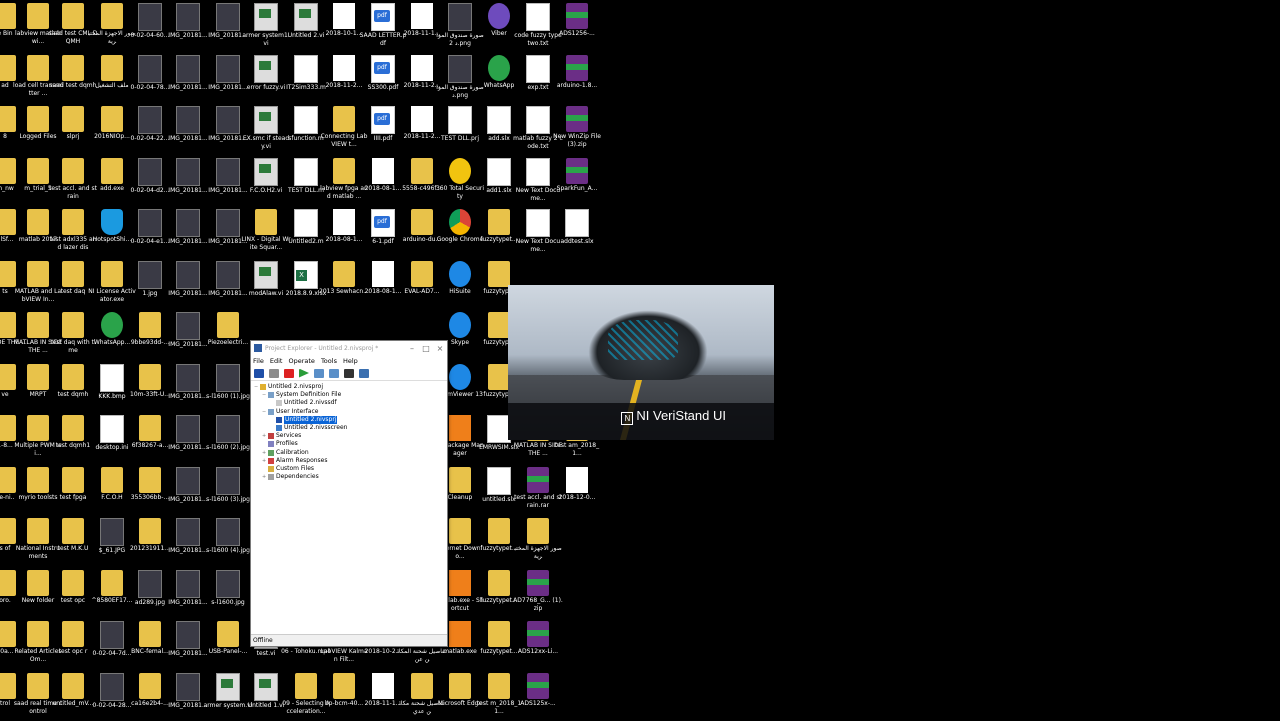 The image size is (1280, 721). Describe the element at coordinates (364, 373) in the screenshot. I see `screen-icon` at that location.